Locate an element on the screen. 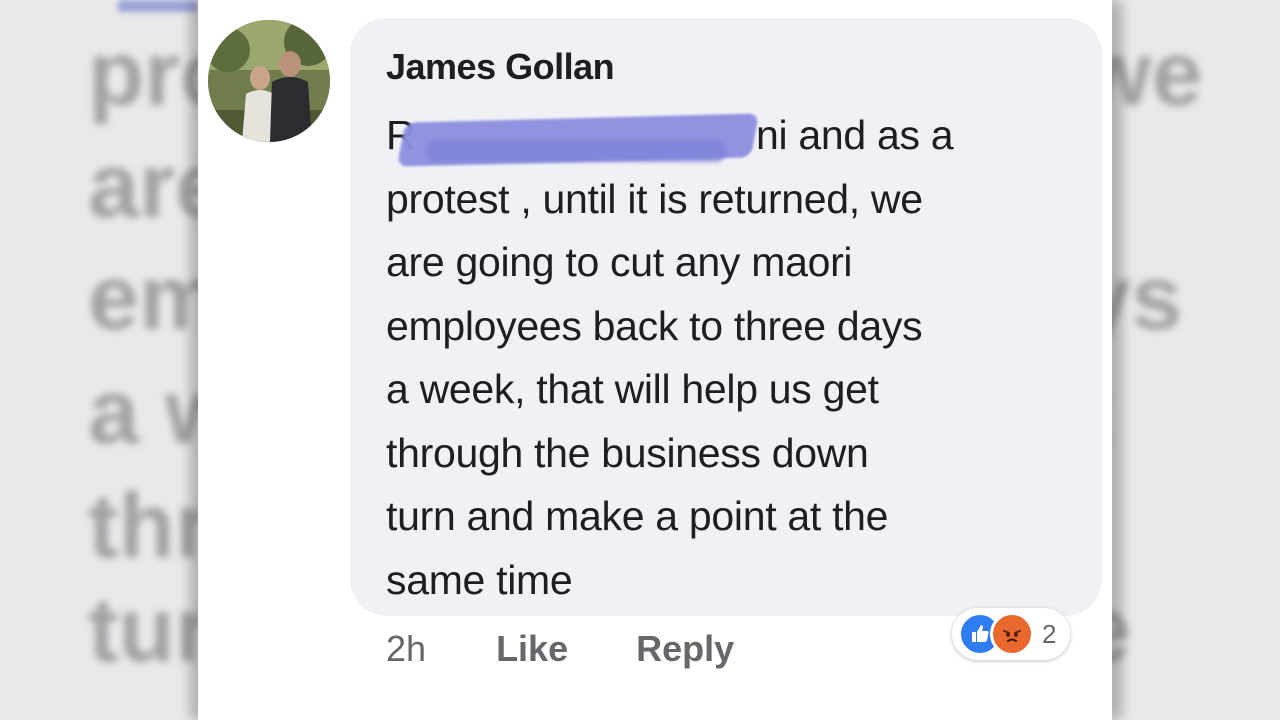  comment-line-text: ni and as a is located at coordinates (855, 135).